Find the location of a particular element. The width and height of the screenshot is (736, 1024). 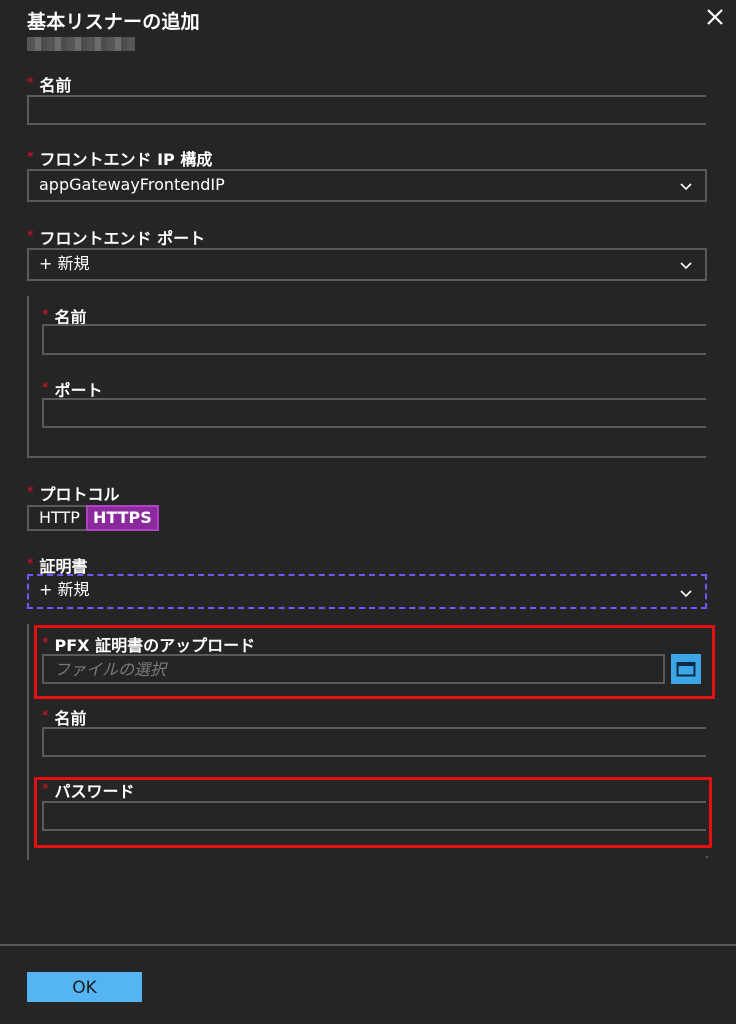

cert-value: + 新規 is located at coordinates (64, 589).